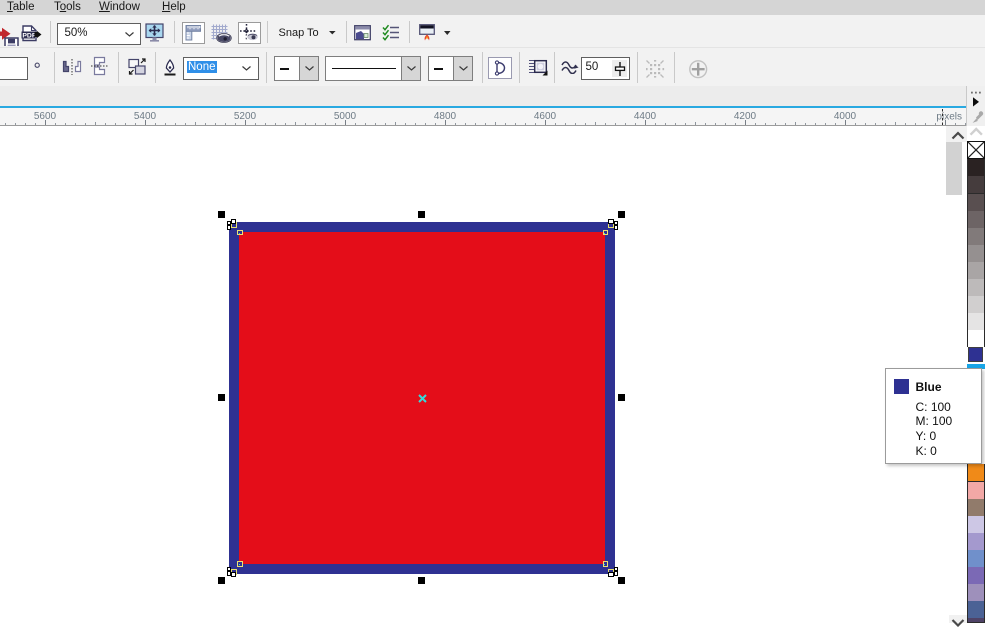 The height and width of the screenshot is (627, 985). I want to click on svg-text: 4800, so click(445, 116).